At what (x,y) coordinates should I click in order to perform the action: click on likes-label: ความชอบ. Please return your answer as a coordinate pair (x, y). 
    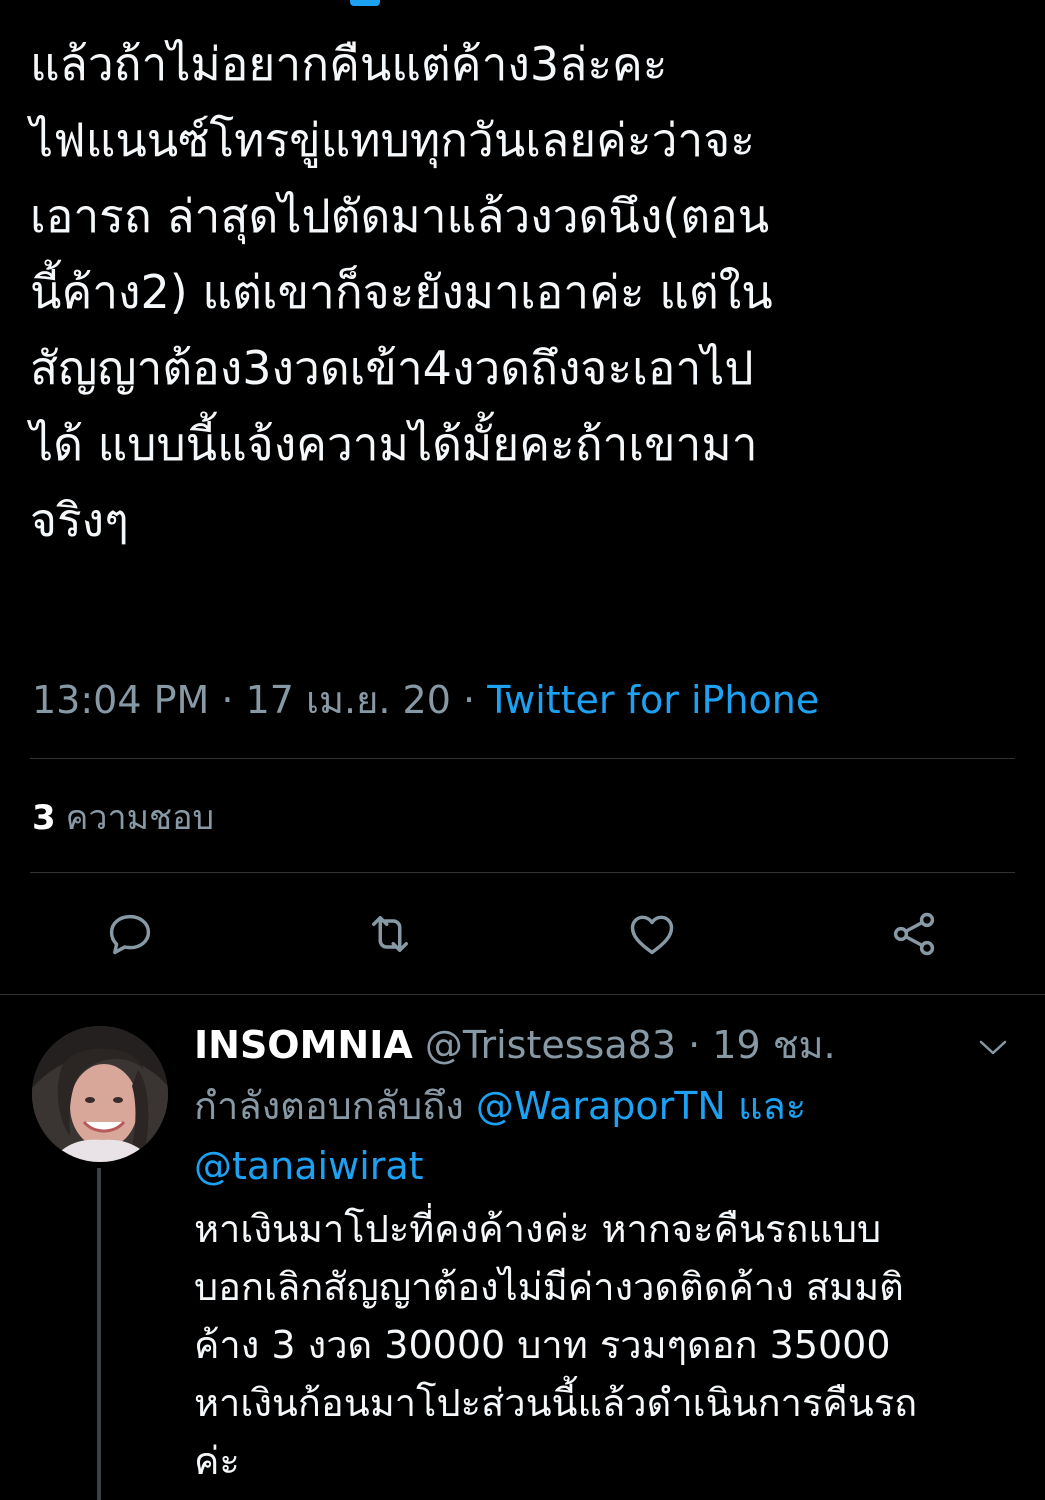
    Looking at the image, I should click on (140, 818).